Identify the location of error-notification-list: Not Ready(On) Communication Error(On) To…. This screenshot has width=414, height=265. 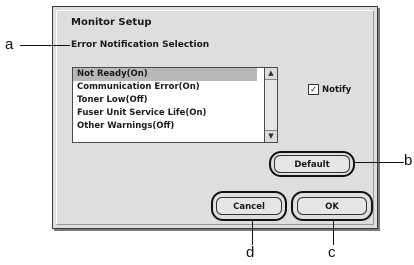
(175, 105).